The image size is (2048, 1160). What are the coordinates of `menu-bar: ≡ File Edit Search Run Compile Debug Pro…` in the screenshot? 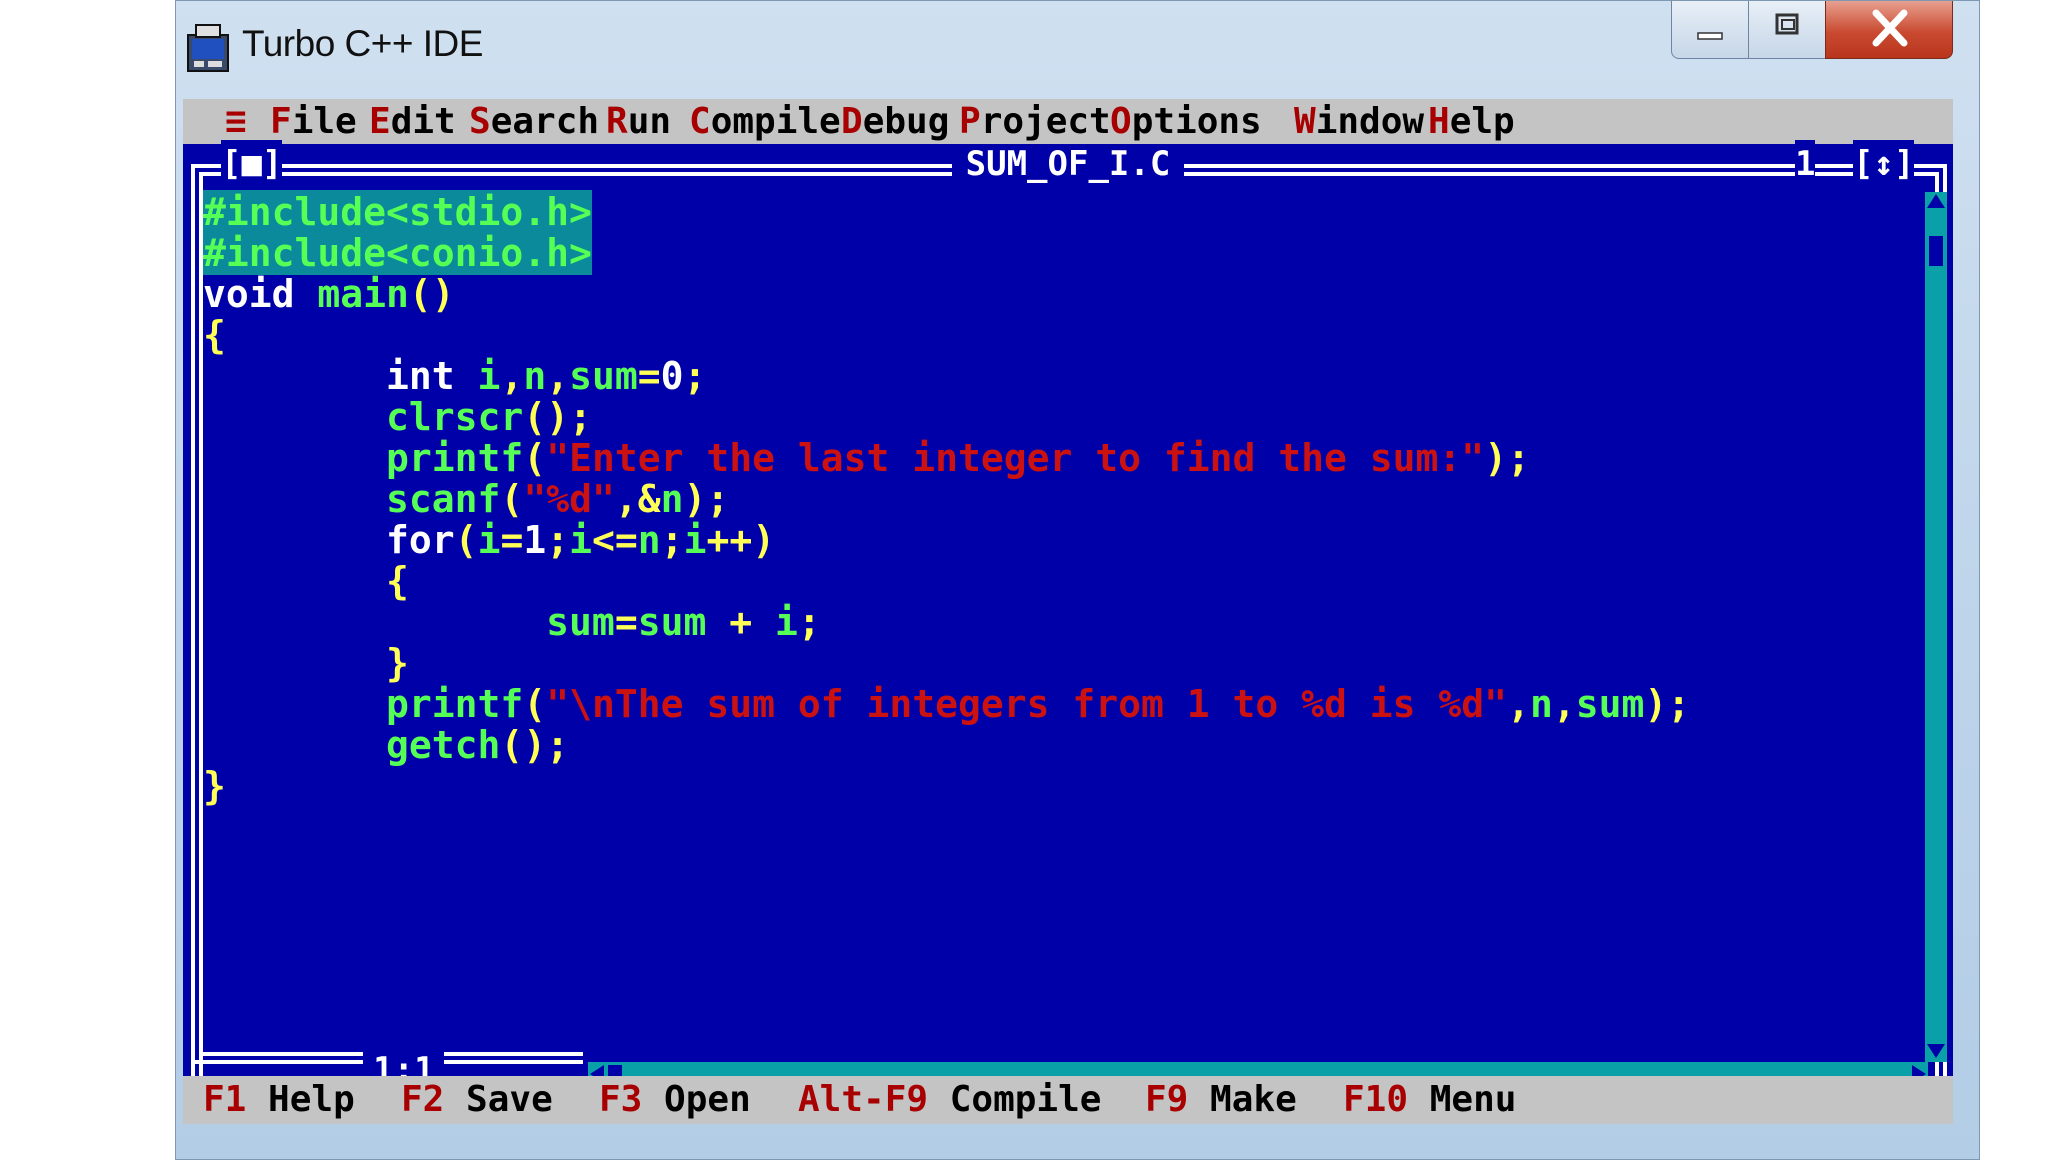 It's located at (1068, 121).